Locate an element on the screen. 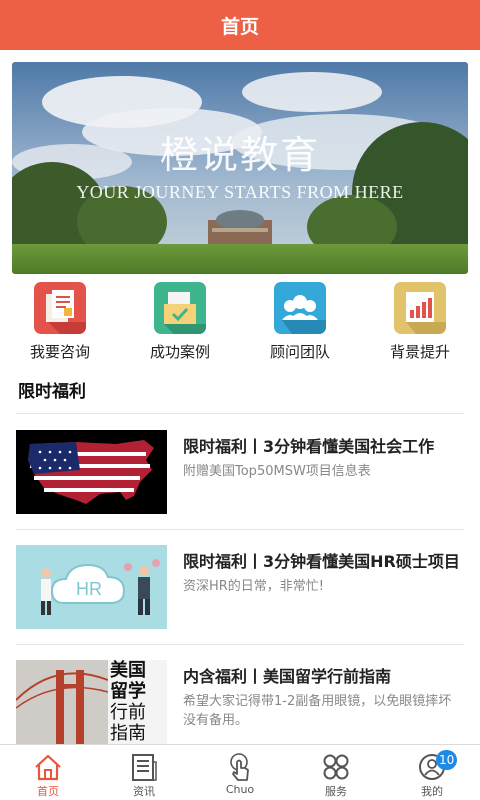 Image resolution: width=480 pixels, height=800 pixels. guide-text-line: 美国 is located at coordinates (128, 670).